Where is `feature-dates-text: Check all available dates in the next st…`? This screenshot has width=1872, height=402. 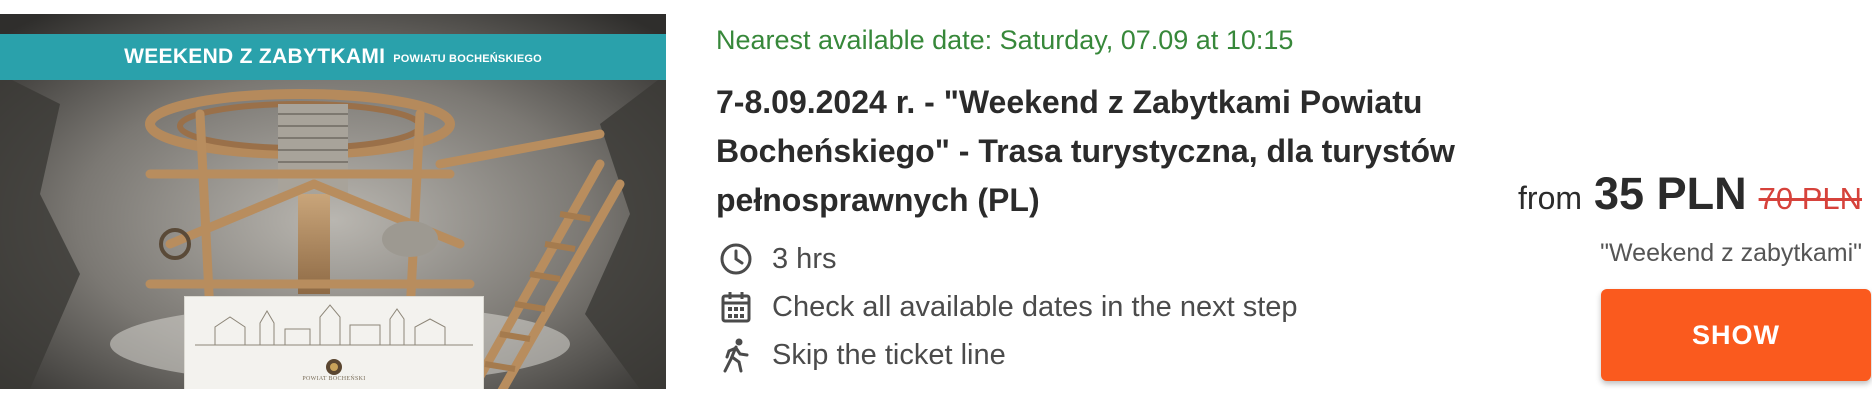
feature-dates-text: Check all available dates in the next st… is located at coordinates (1035, 306).